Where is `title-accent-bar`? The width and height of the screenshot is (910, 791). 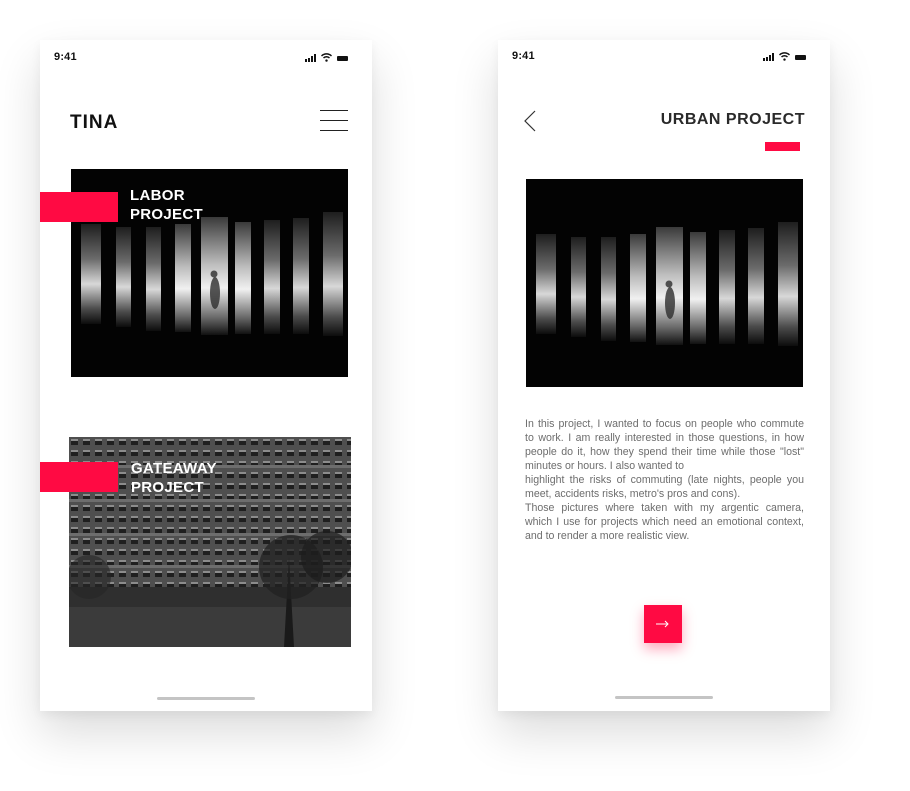
title-accent-bar is located at coordinates (782, 146).